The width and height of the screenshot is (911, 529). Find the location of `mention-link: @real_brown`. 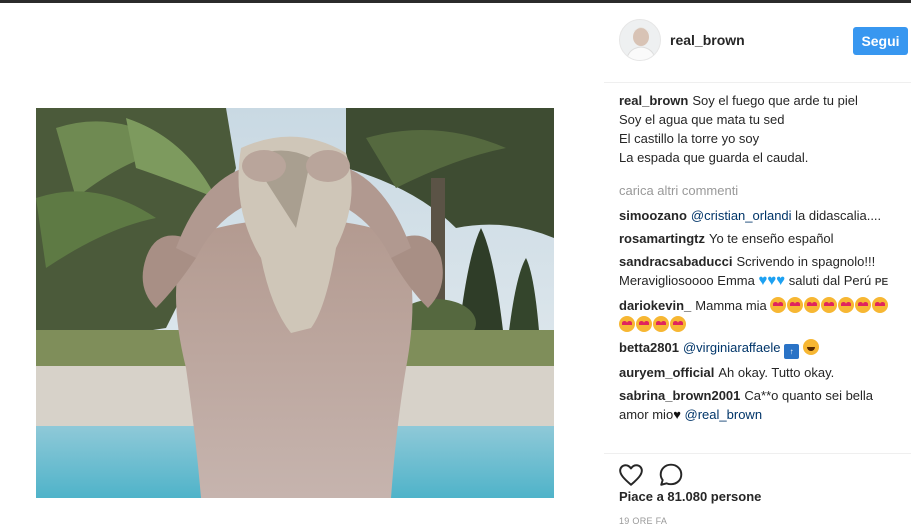

mention-link: @real_brown is located at coordinates (724, 414).